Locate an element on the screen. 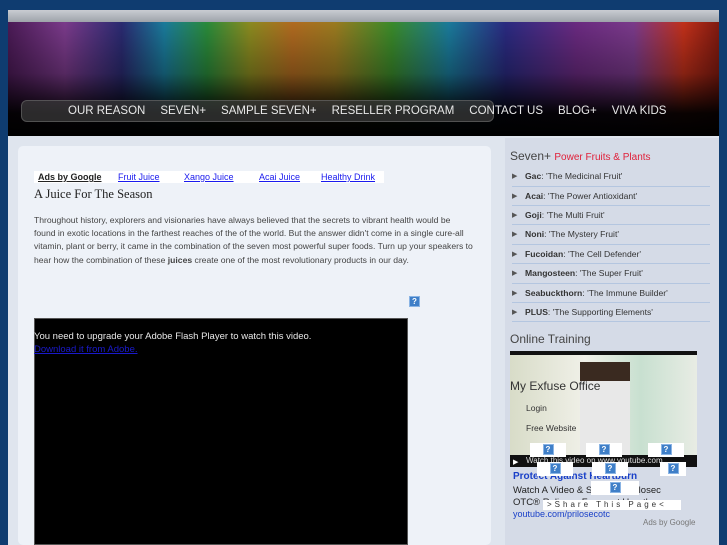 The image size is (727, 545). item-desc: : 'The Power Antioxidant' is located at coordinates (590, 195).